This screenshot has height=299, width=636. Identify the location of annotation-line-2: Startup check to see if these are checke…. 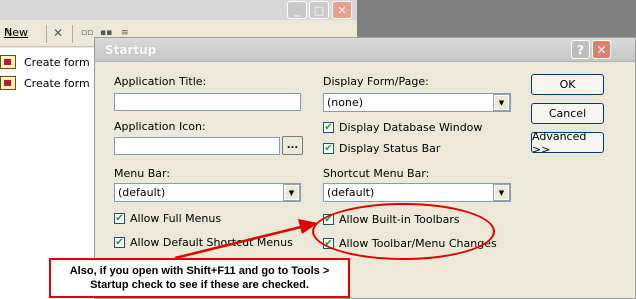
(199, 285).